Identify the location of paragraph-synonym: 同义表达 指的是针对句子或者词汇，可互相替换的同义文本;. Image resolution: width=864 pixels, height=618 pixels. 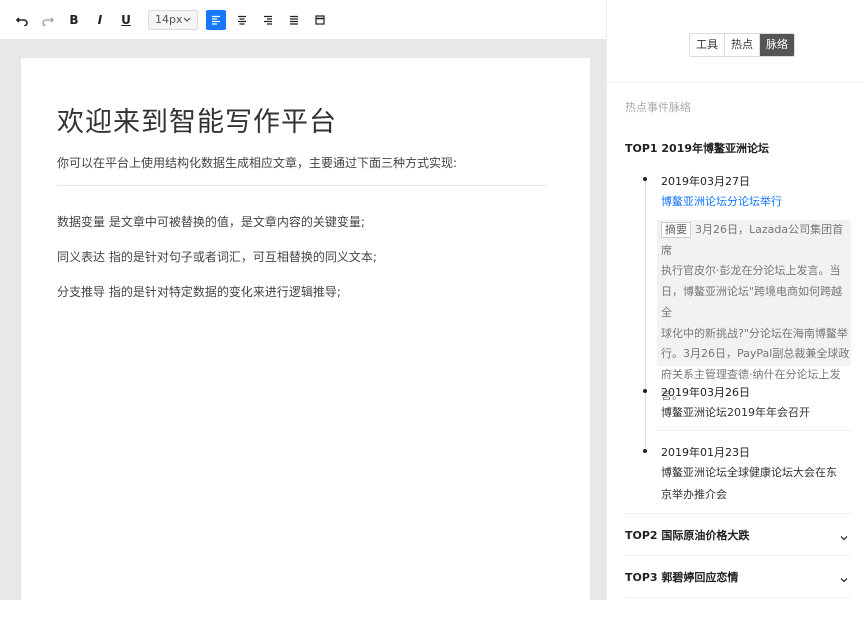
(217, 257).